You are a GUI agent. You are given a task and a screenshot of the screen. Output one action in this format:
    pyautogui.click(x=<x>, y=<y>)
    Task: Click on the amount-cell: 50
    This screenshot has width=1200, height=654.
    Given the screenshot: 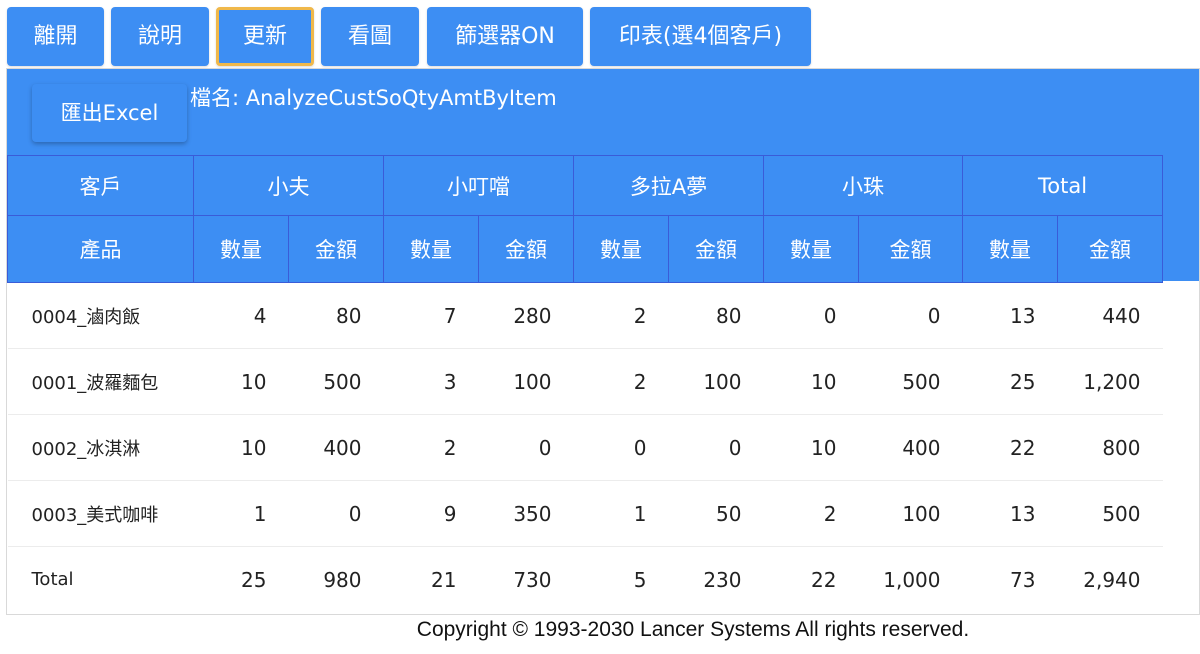 What is the action you would take?
    pyautogui.click(x=716, y=513)
    